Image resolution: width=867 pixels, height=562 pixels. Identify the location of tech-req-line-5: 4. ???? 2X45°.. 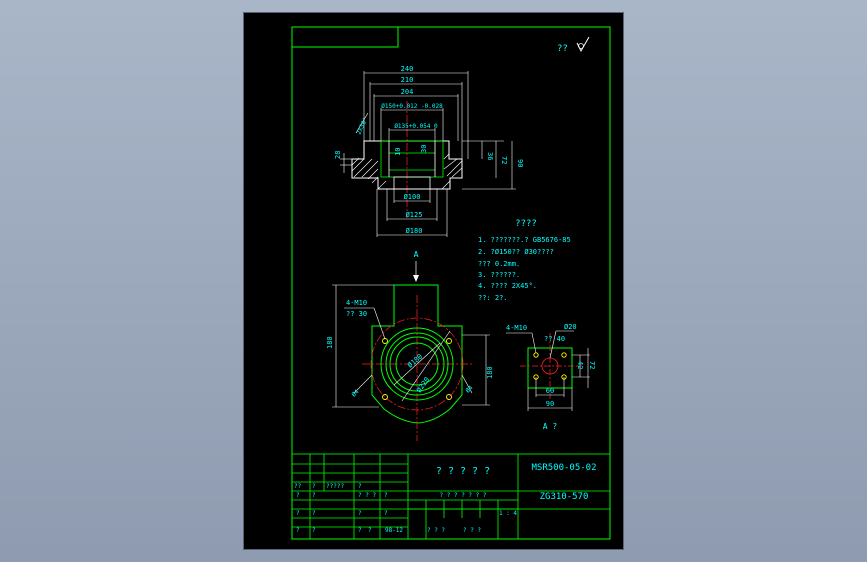
(507, 286).